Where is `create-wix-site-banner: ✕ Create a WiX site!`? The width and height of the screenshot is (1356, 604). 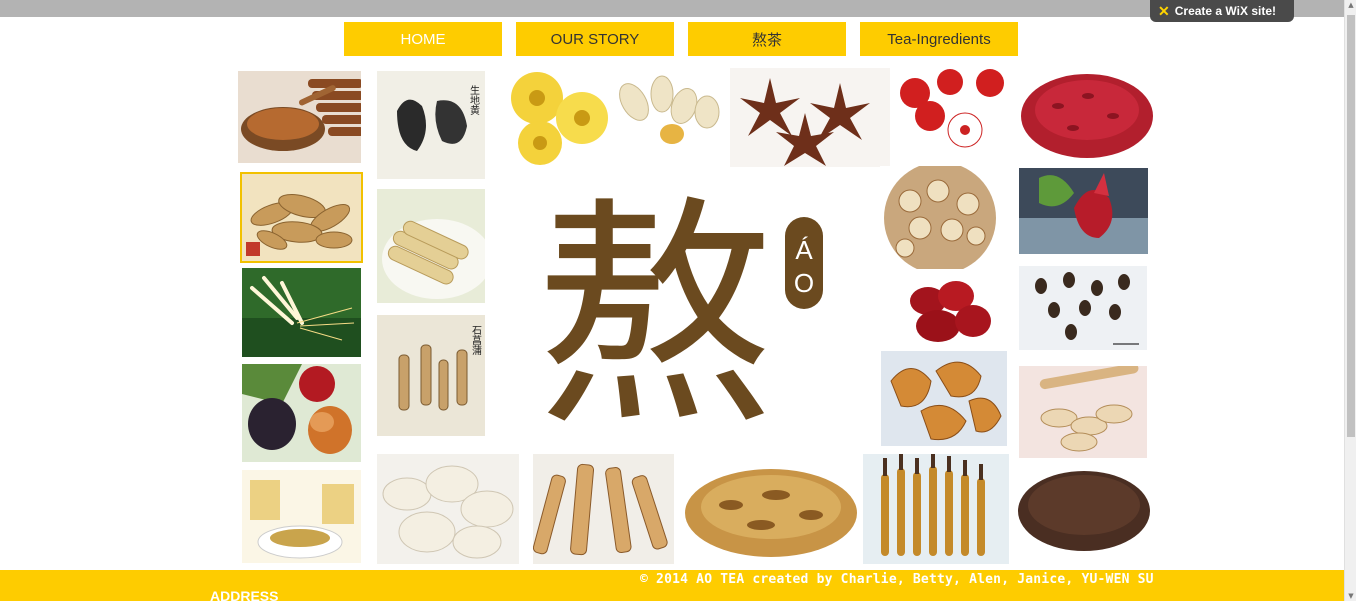 create-wix-site-banner: ✕ Create a WiX site! is located at coordinates (1222, 11).